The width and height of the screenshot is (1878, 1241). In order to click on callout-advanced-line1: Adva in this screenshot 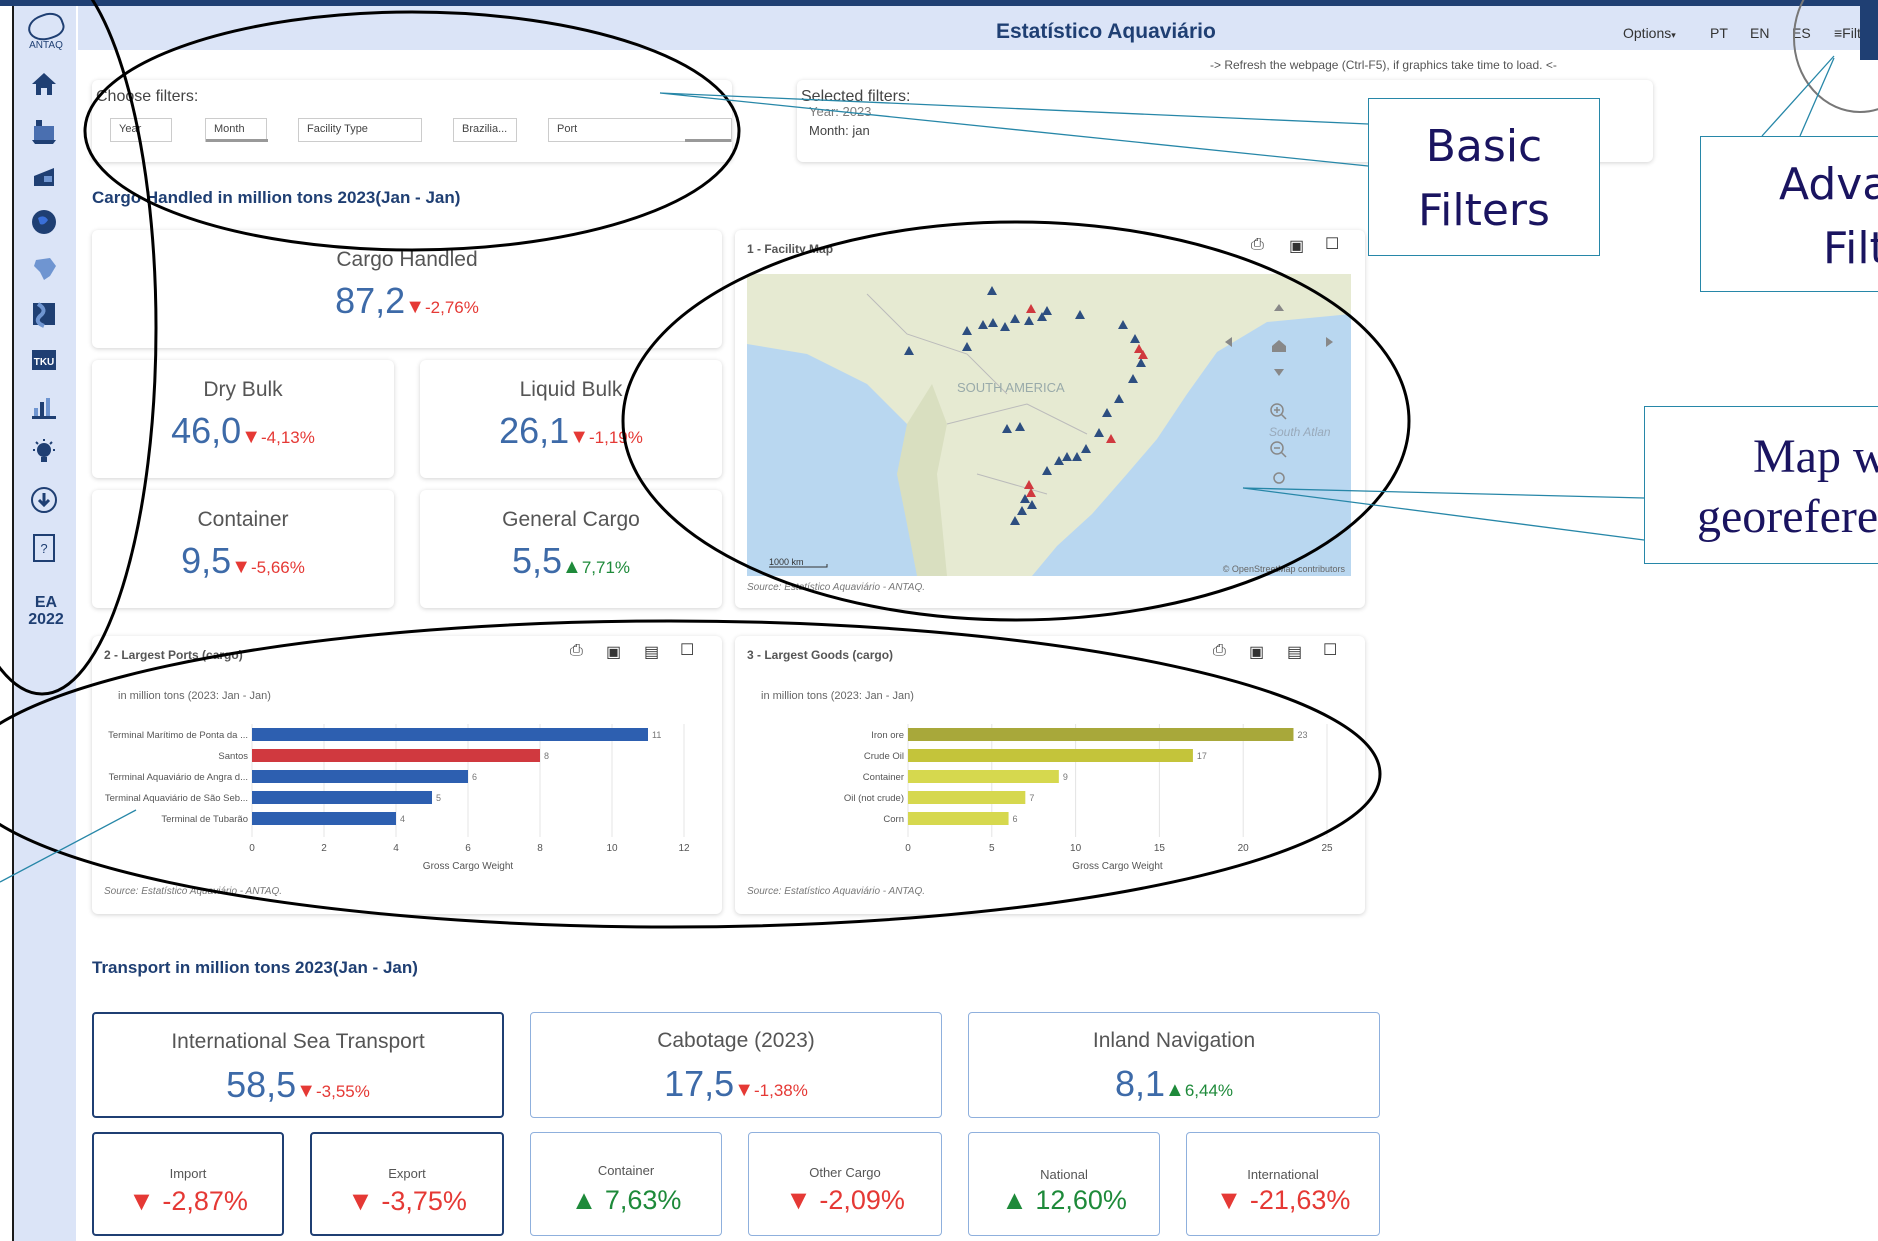, I will do `click(1828, 184)`.